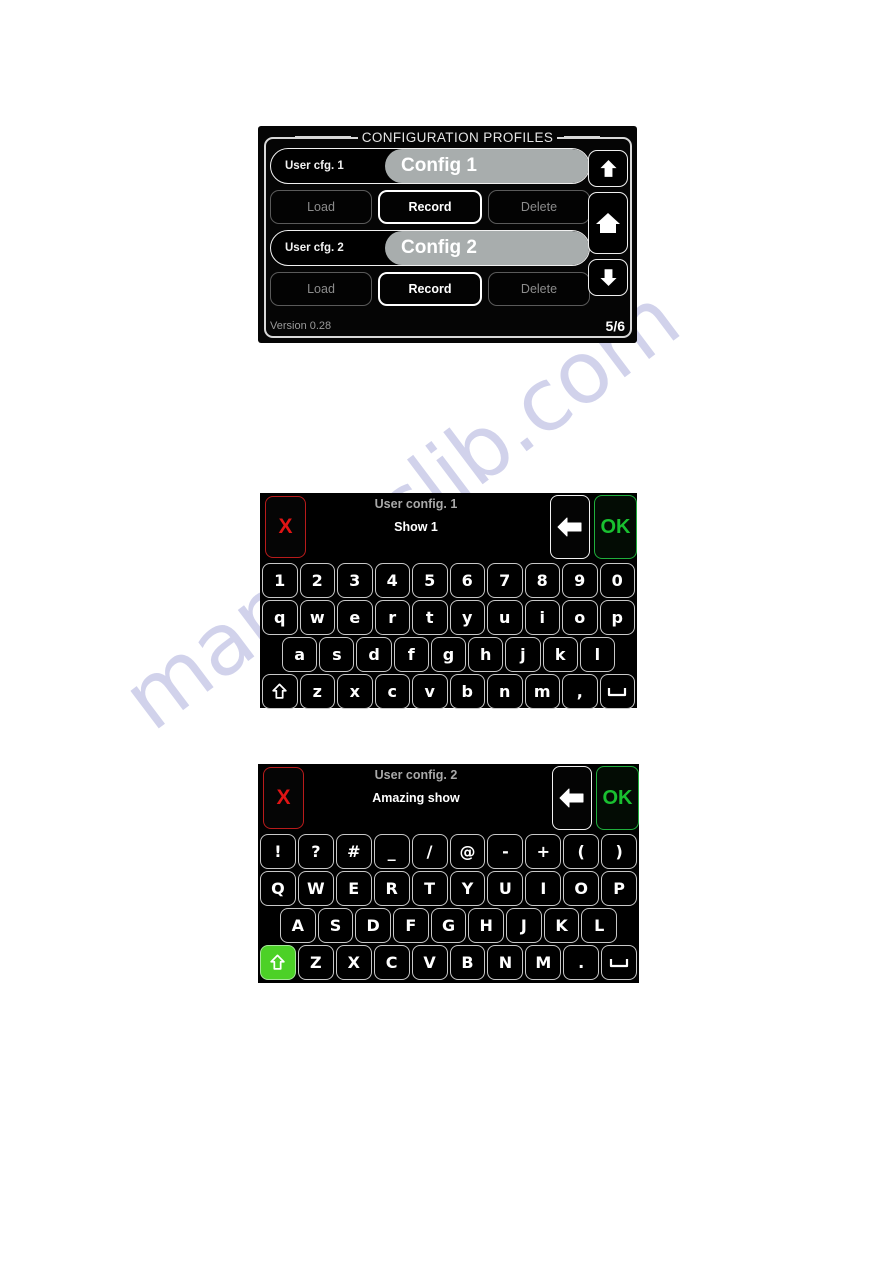 The width and height of the screenshot is (893, 1263). I want to click on key-r: r, so click(392, 617).